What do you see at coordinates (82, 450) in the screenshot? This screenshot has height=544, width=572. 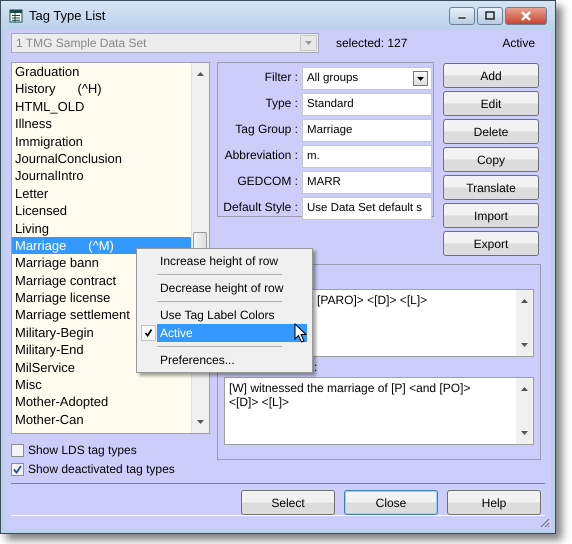 I see `checkbox-label: Show LDS tag types` at bounding box center [82, 450].